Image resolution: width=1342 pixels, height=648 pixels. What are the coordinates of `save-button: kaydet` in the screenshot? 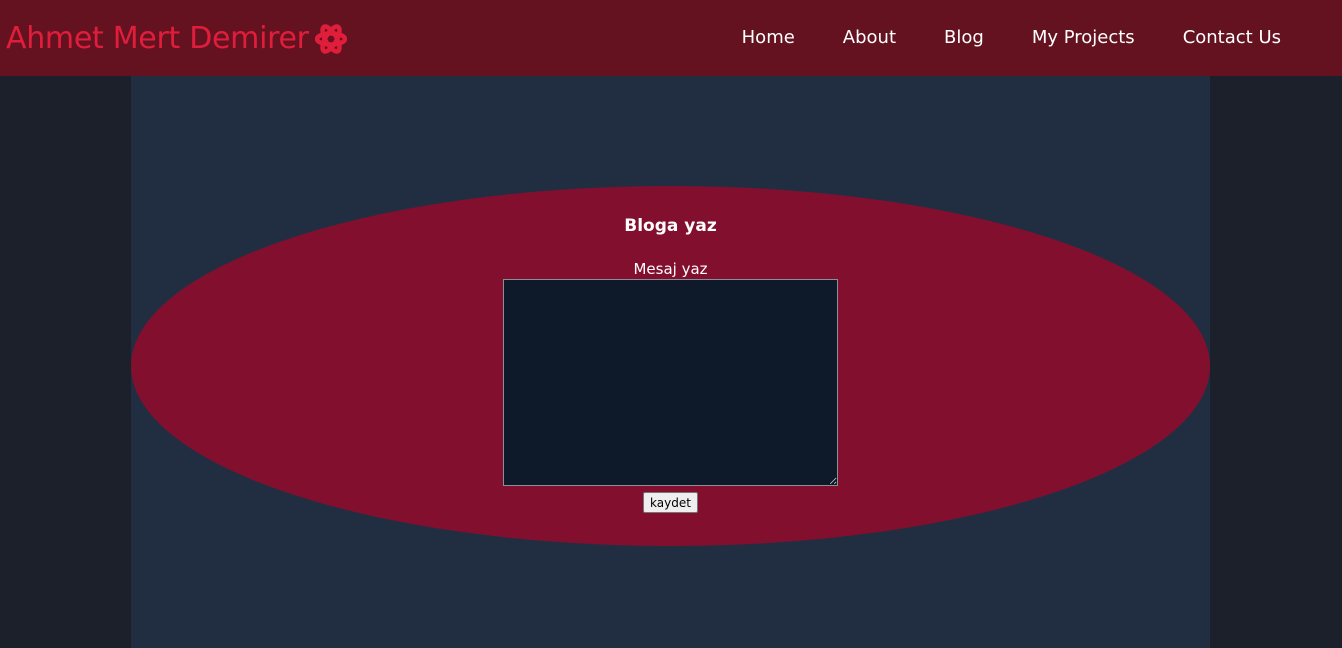 It's located at (670, 502).